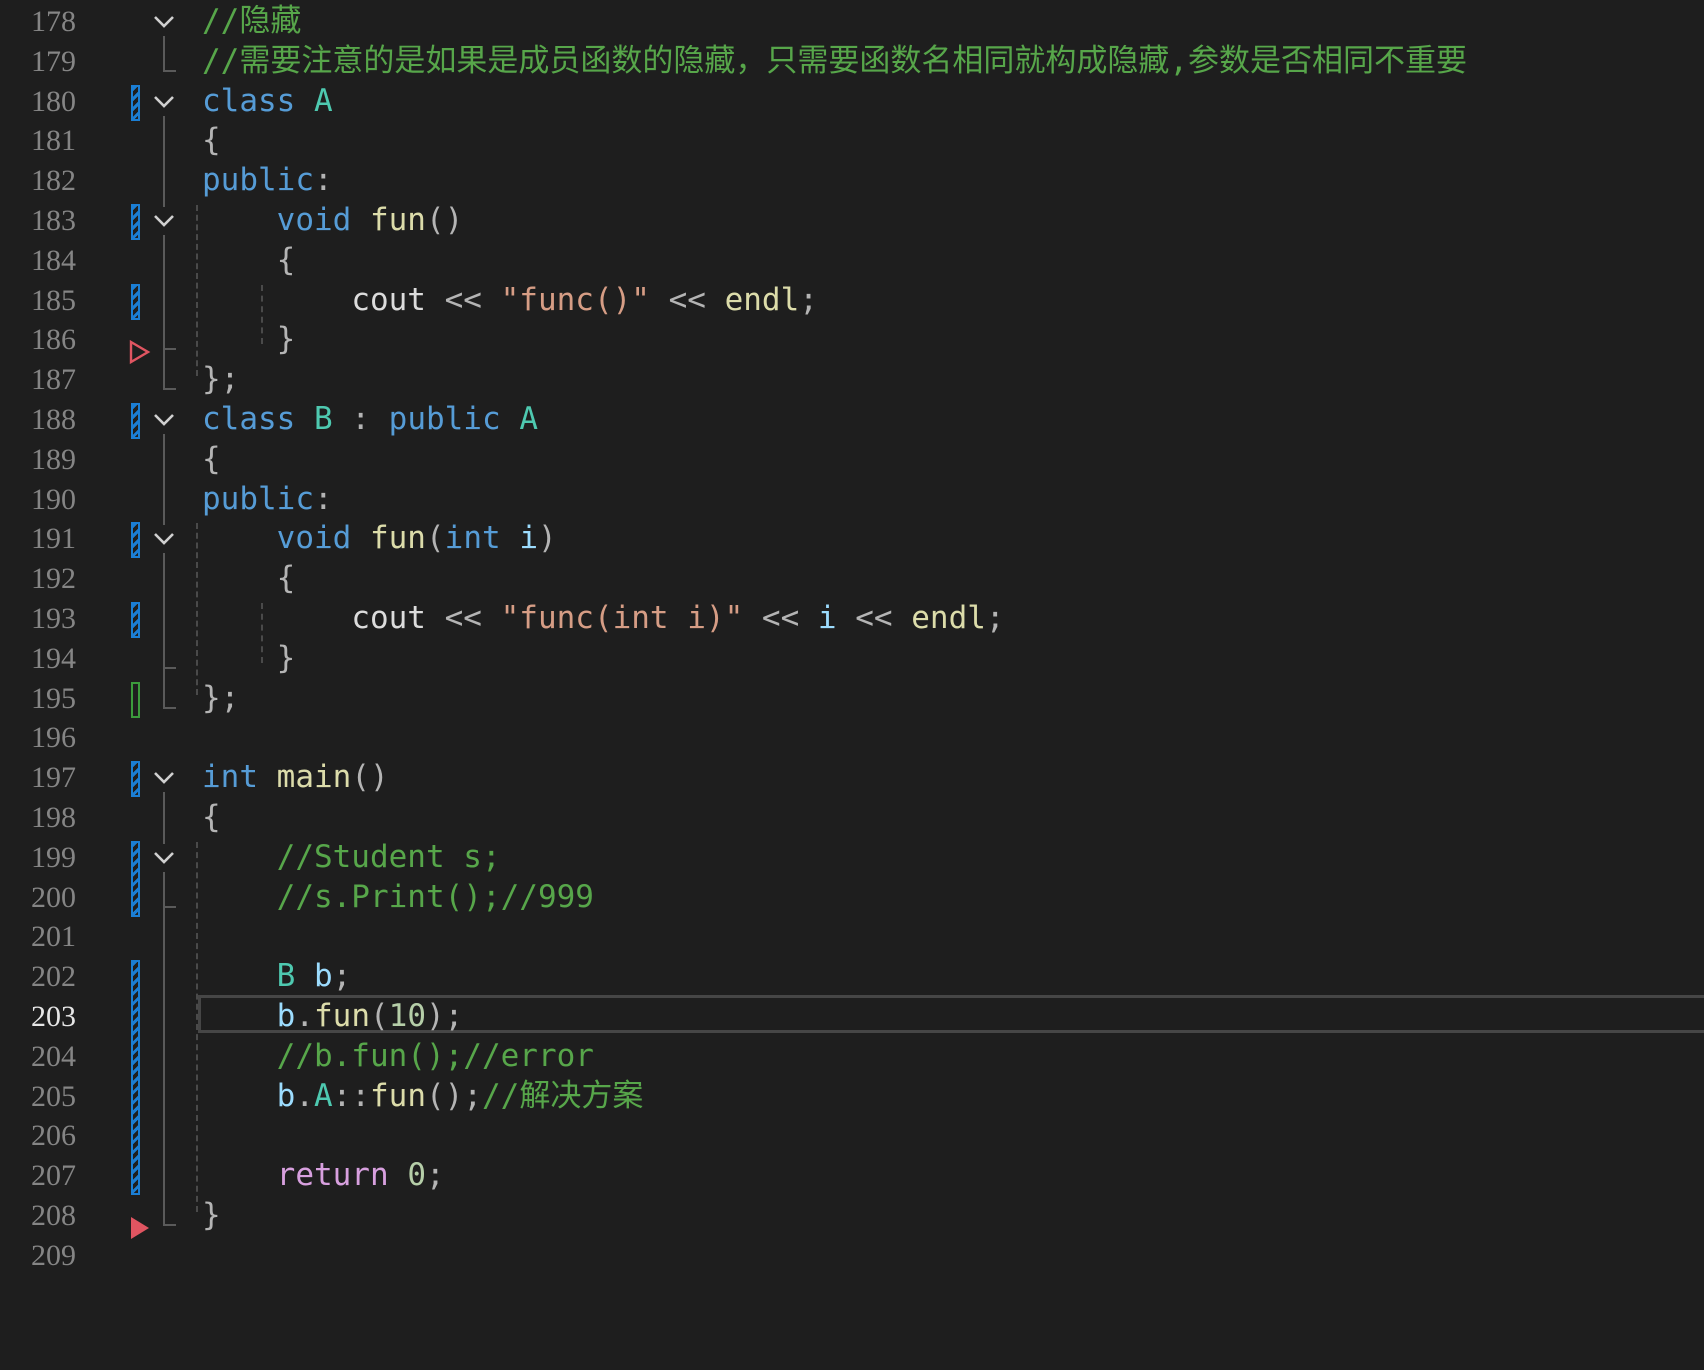 The height and width of the screenshot is (1370, 1704). I want to click on code-text: void fun(), so click(333, 220).